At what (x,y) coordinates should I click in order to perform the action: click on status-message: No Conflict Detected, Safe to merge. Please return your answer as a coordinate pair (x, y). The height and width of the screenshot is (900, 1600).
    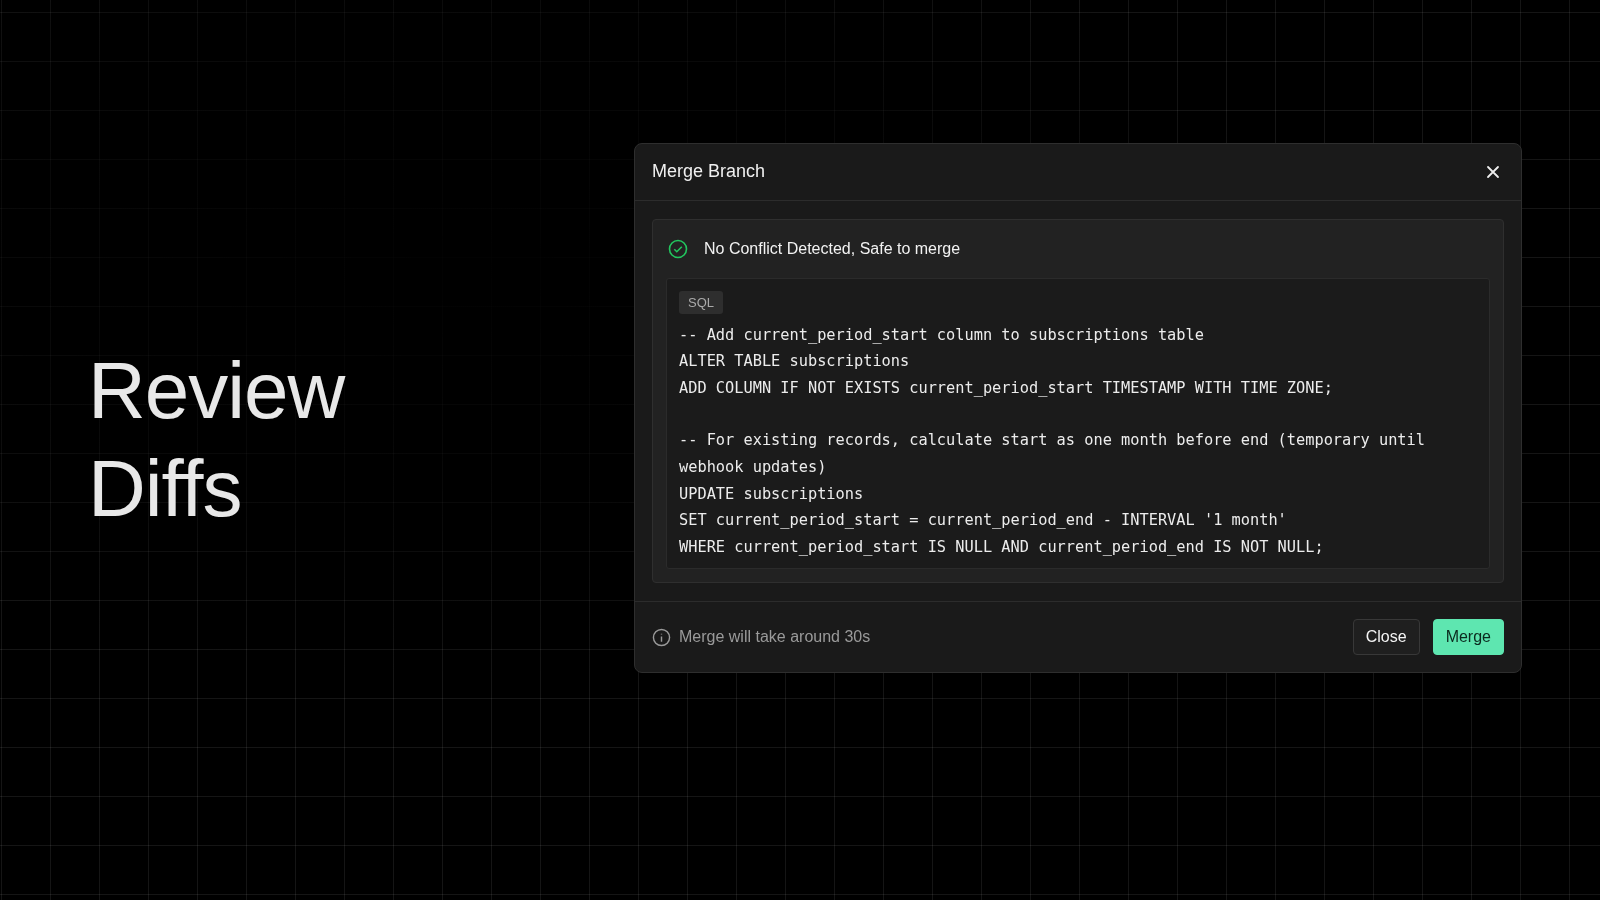
    Looking at the image, I should click on (832, 248).